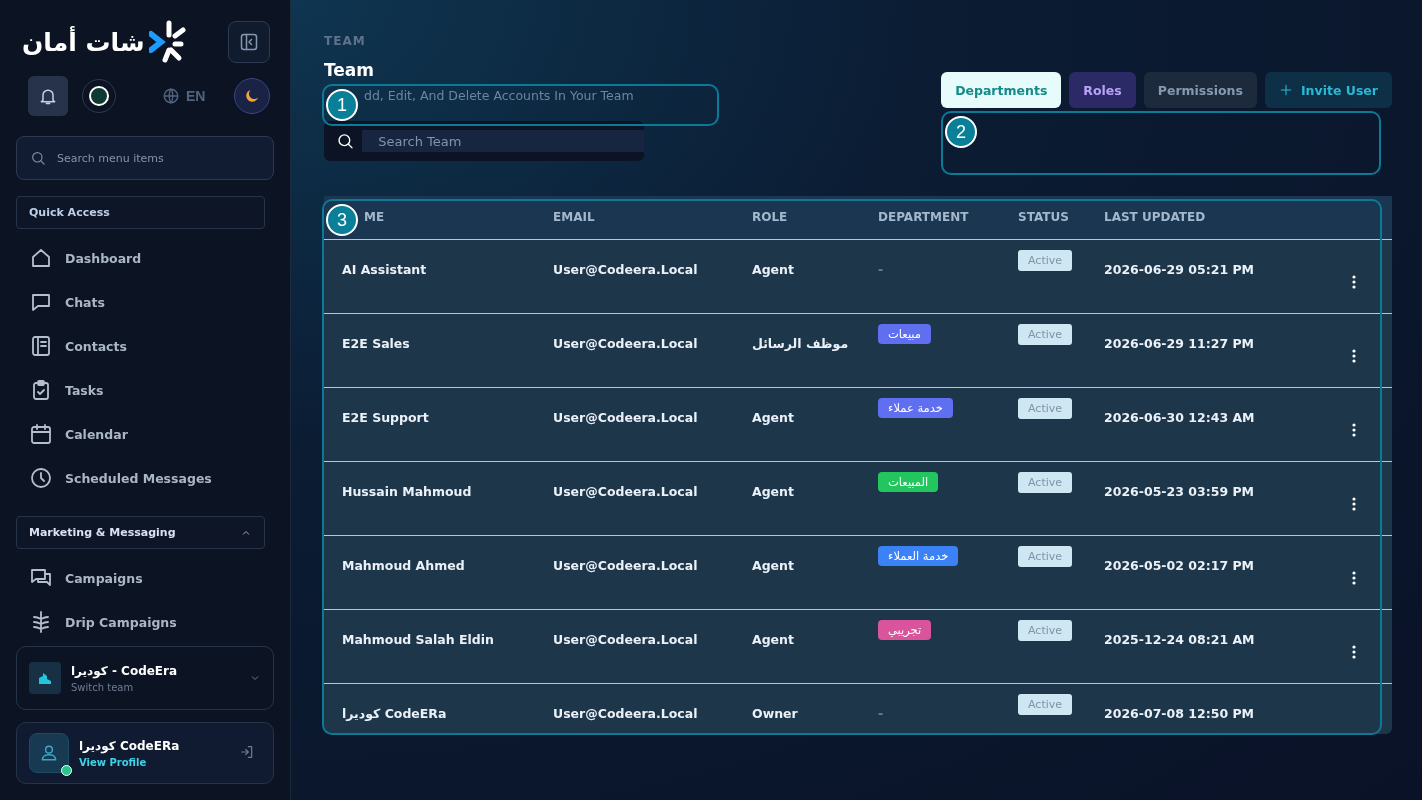 This screenshot has height=800, width=1422. I want to click on table-cell-text: 2026-06-29 05:21 PM, so click(1180, 270).